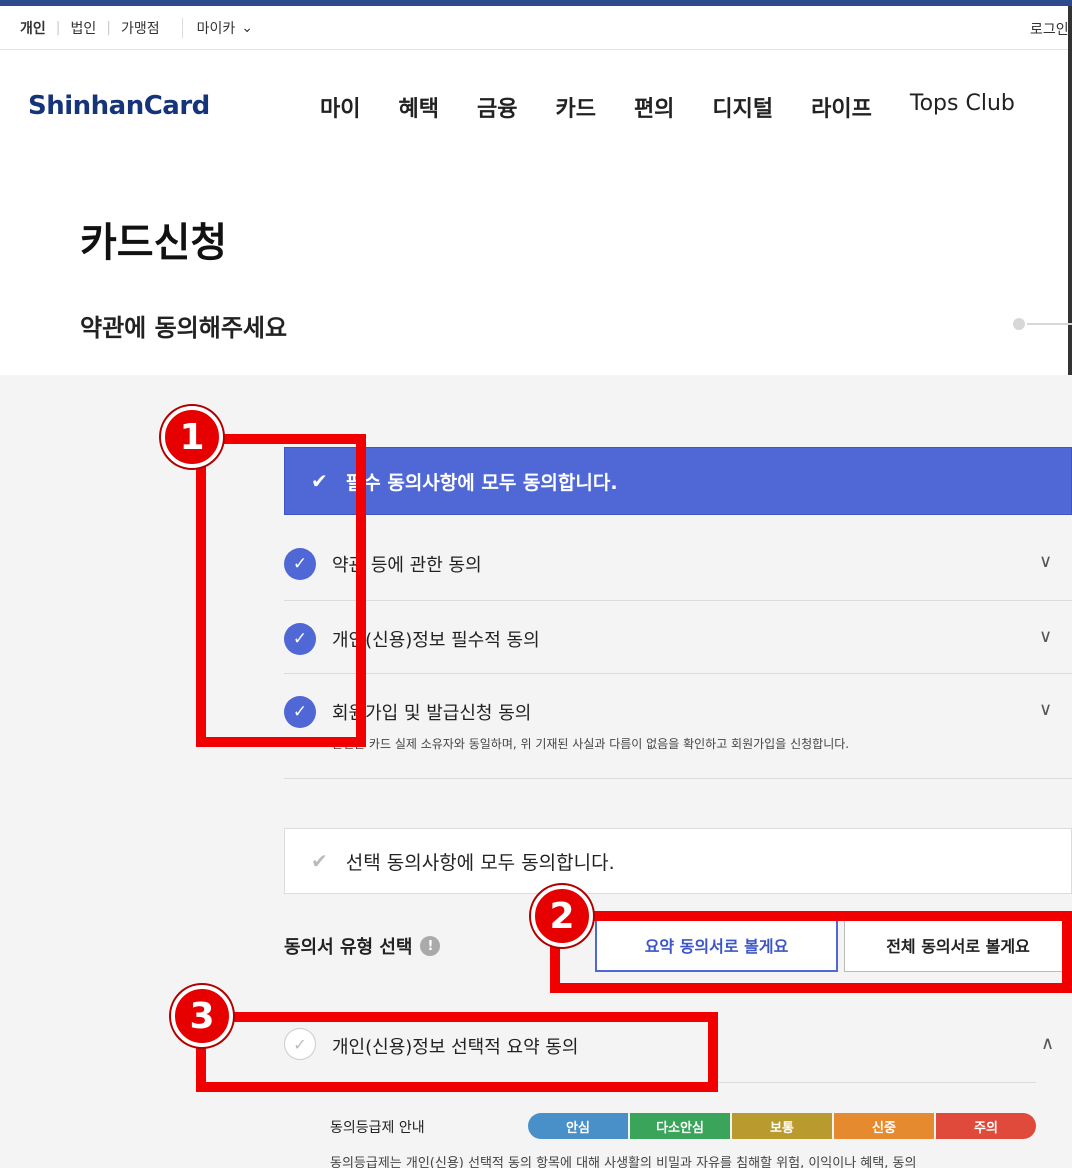 The height and width of the screenshot is (1168, 1072). I want to click on myca-dropdown: 마이카 ⌄, so click(217, 27).